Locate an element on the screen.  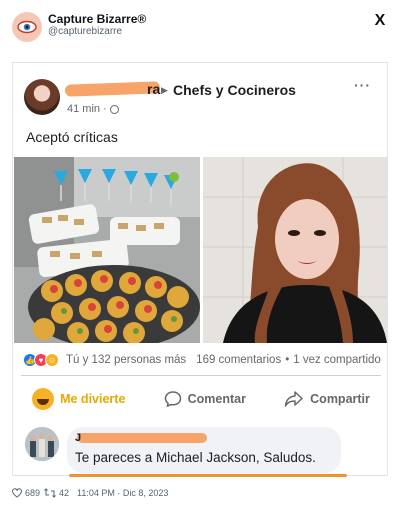
post-text: Aceptó críticas is located at coordinates (72, 137).